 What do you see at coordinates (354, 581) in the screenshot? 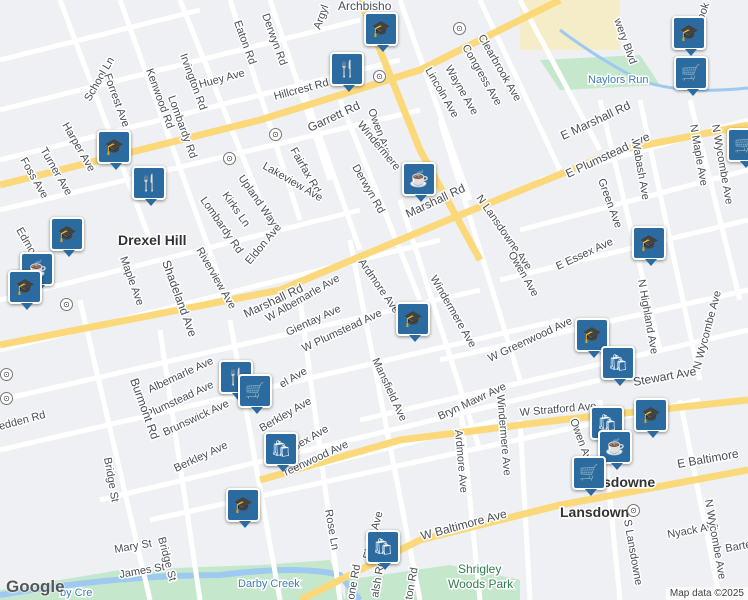
I see `street-label-one-rd: one Rd` at bounding box center [354, 581].